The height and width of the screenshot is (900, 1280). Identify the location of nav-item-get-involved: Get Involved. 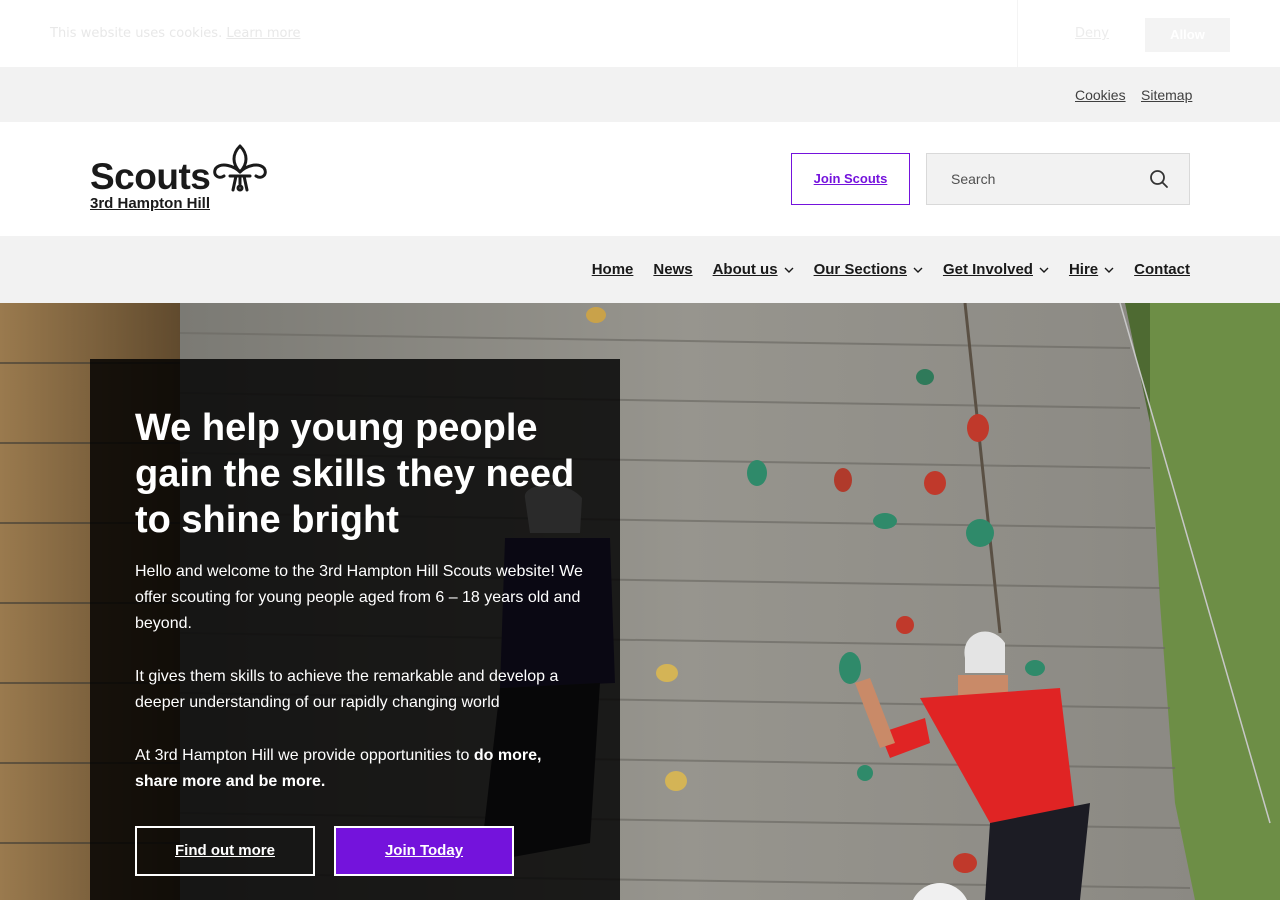
(996, 269).